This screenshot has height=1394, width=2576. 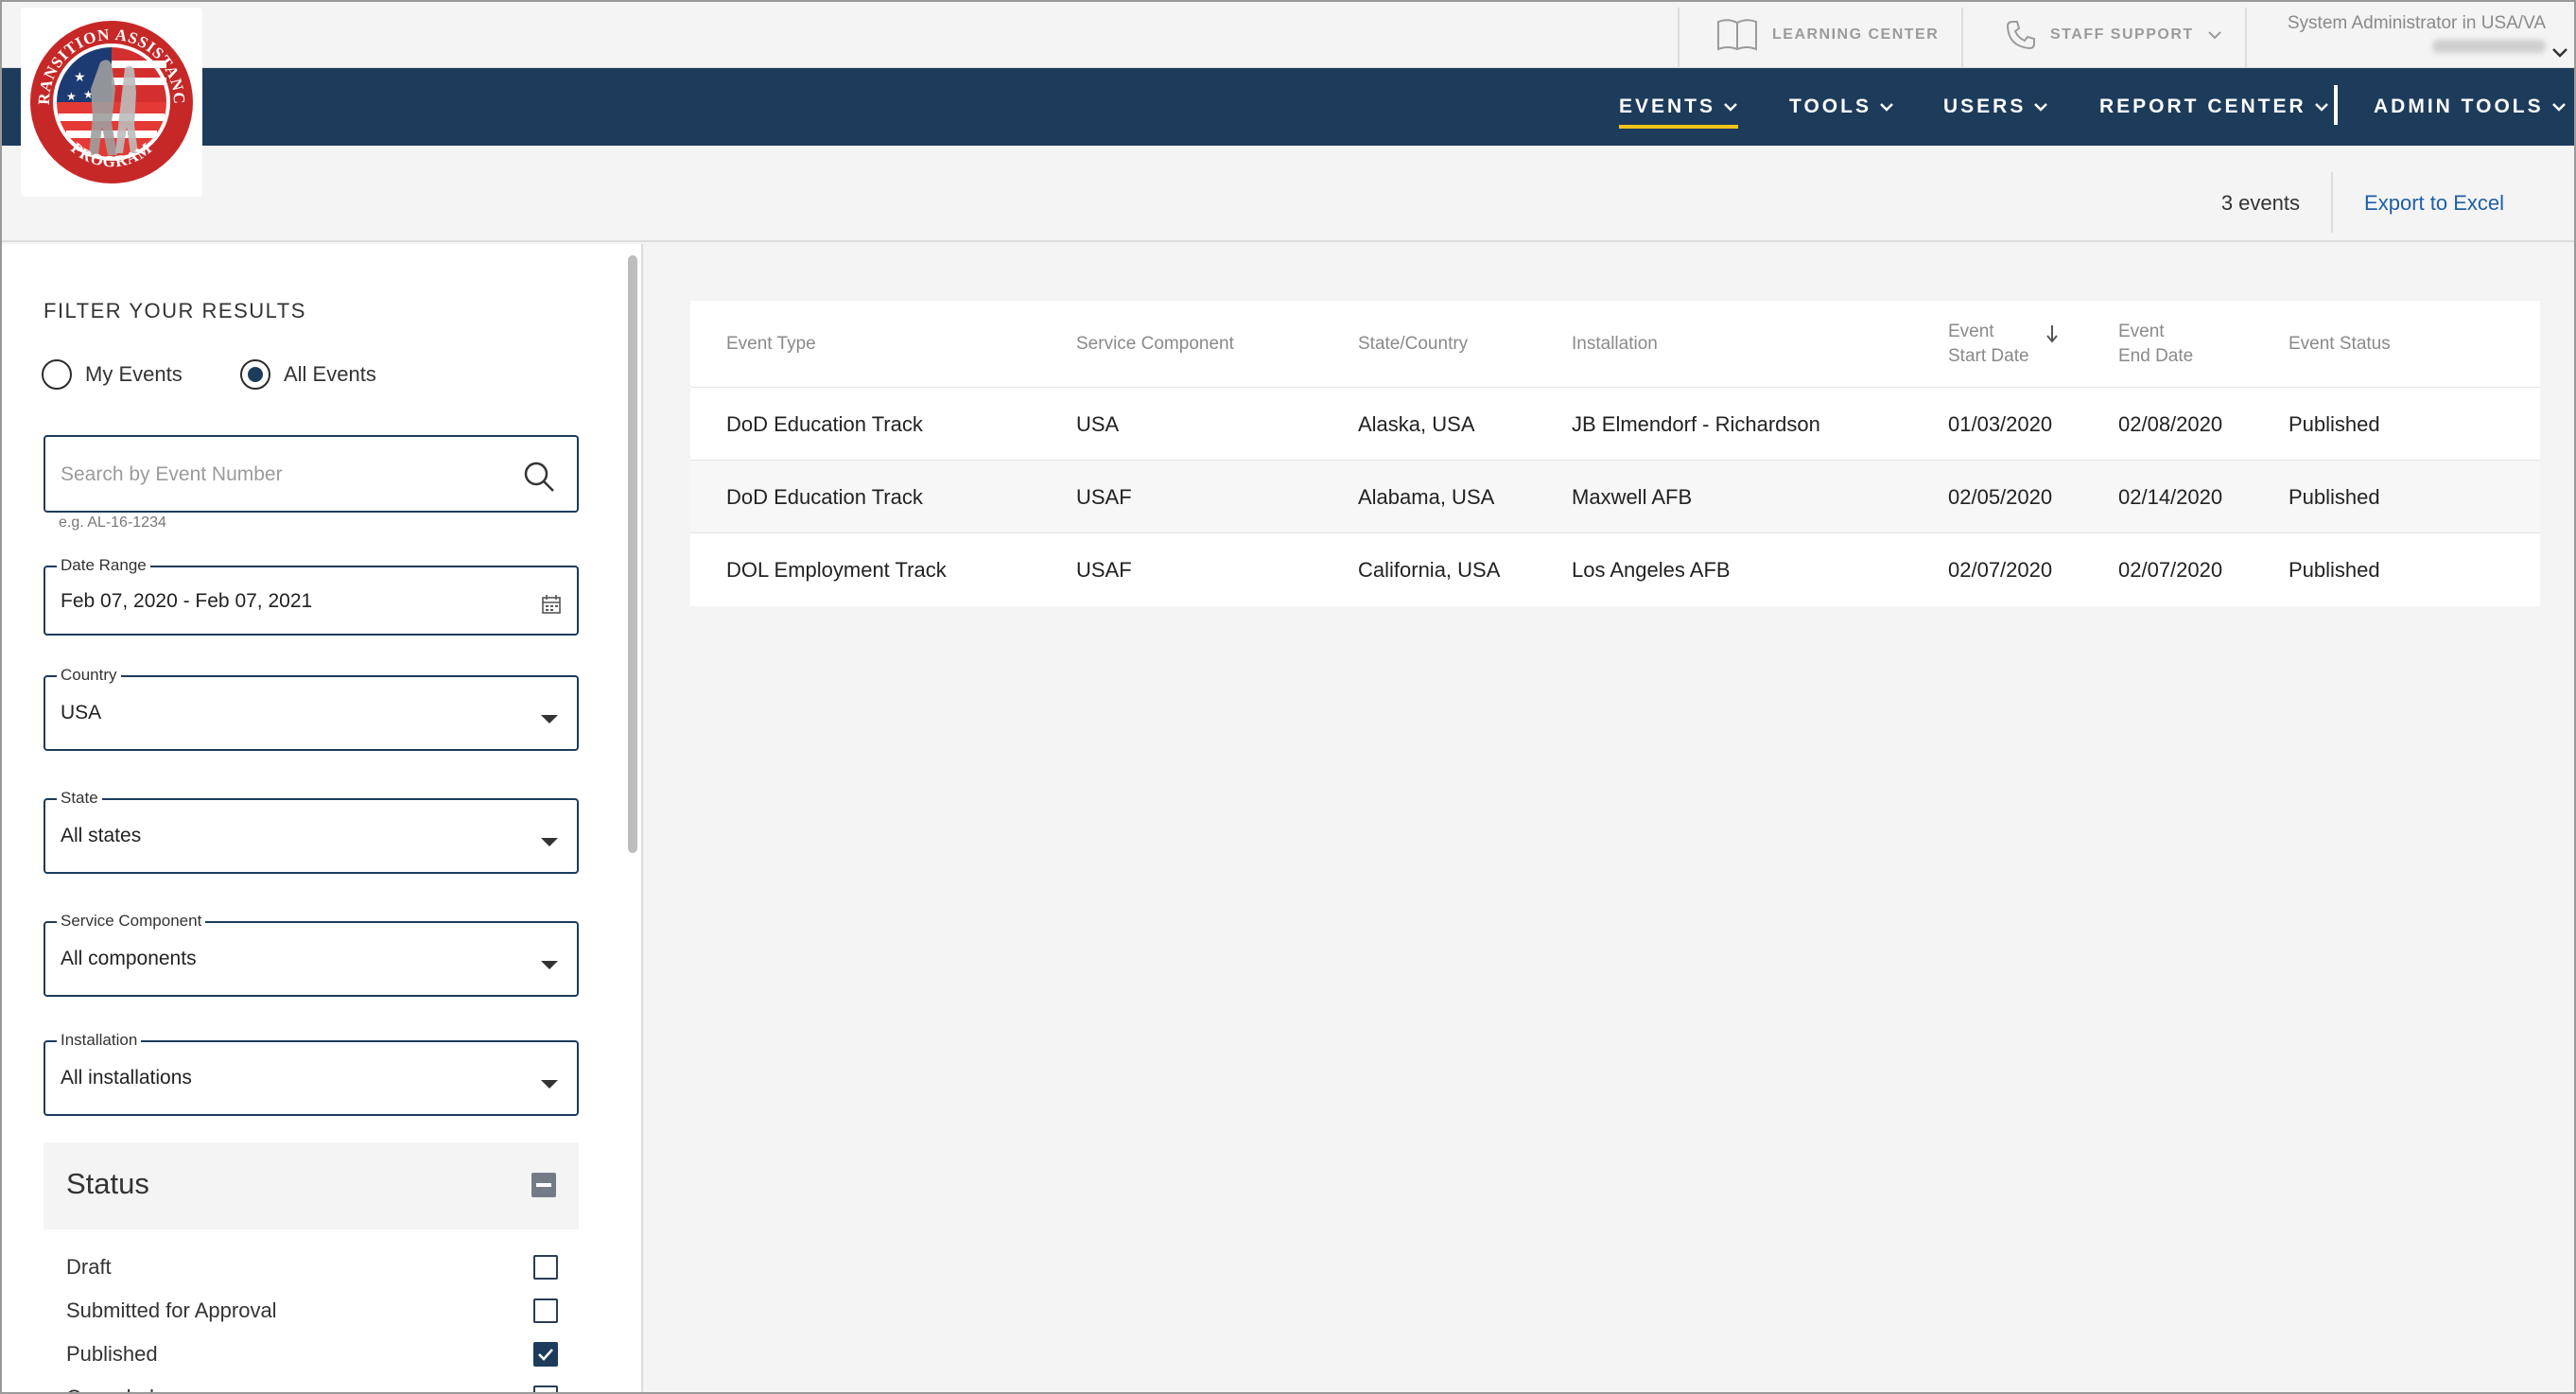 I want to click on status-option-label: Canceled, so click(x=110, y=1388).